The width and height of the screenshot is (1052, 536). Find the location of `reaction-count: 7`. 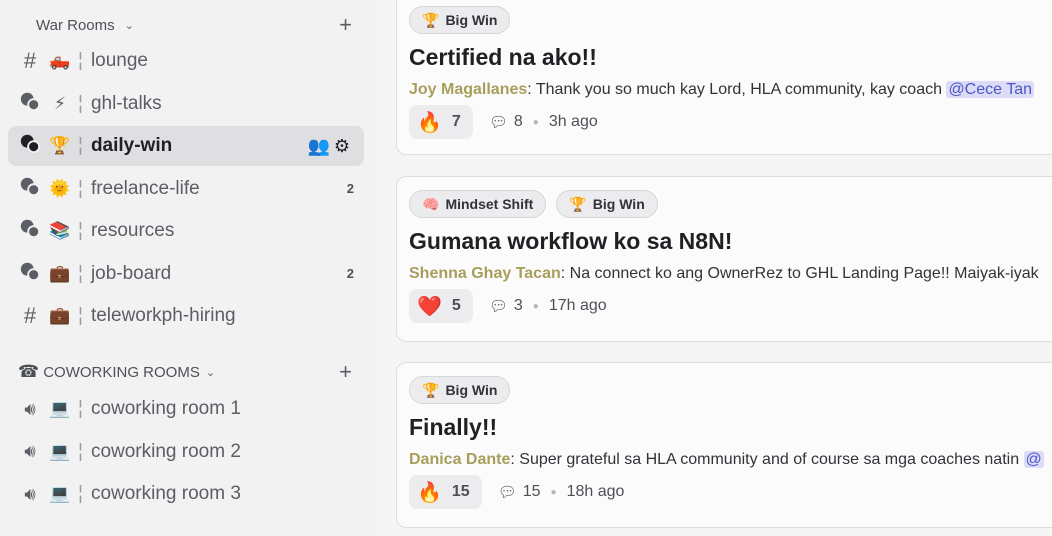

reaction-count: 7 is located at coordinates (456, 121).